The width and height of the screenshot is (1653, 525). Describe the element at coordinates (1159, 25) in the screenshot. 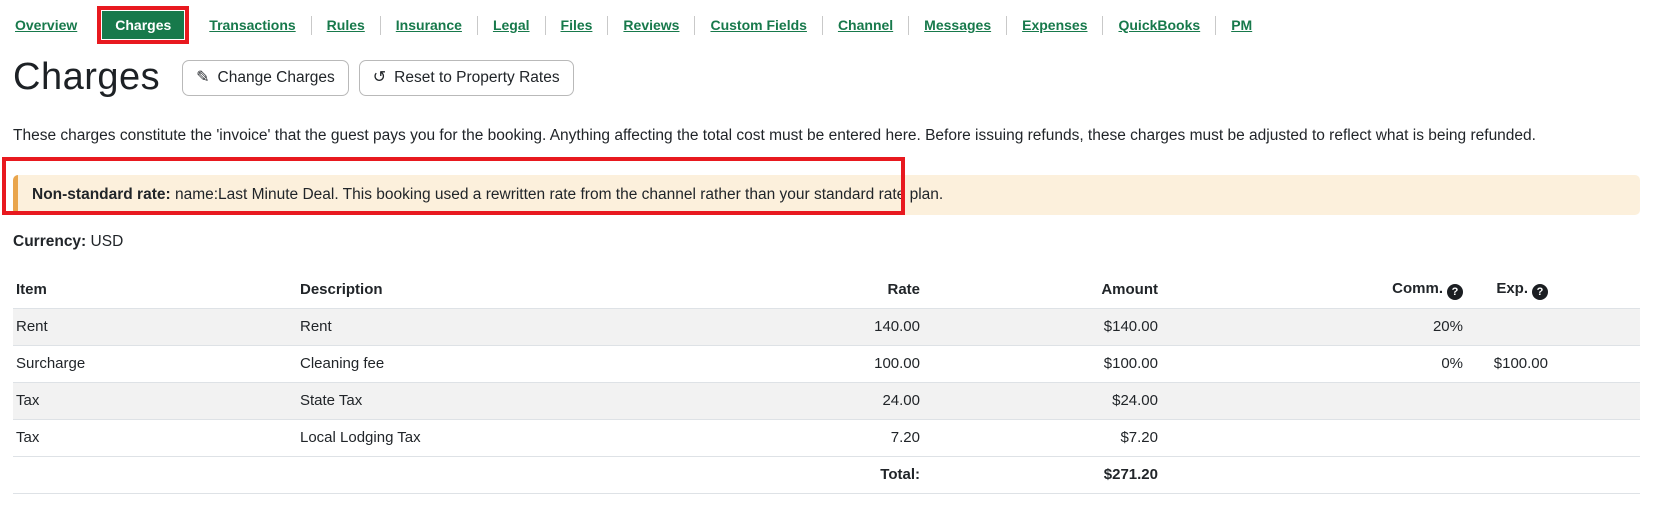

I see `nav-tab-quickbooks: QuickBooks` at that location.